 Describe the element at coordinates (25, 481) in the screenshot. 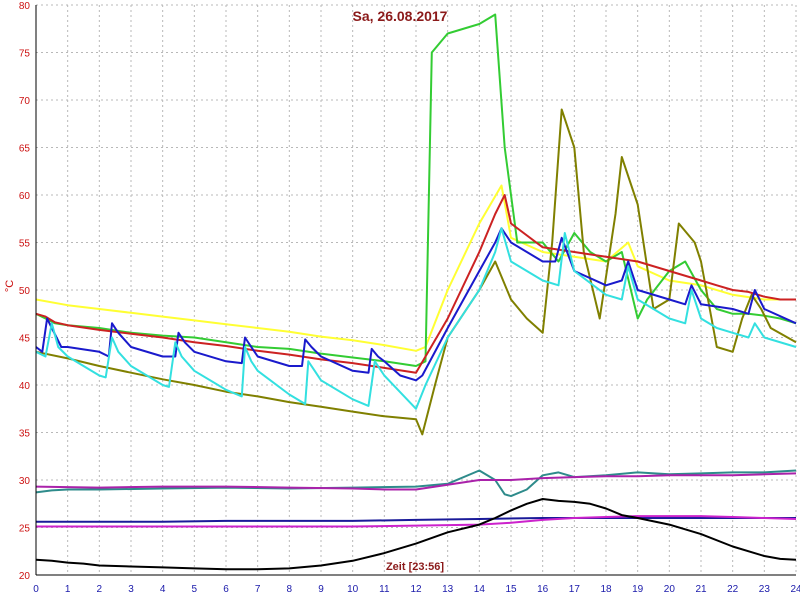

I see `y-tick-label: 30` at that location.